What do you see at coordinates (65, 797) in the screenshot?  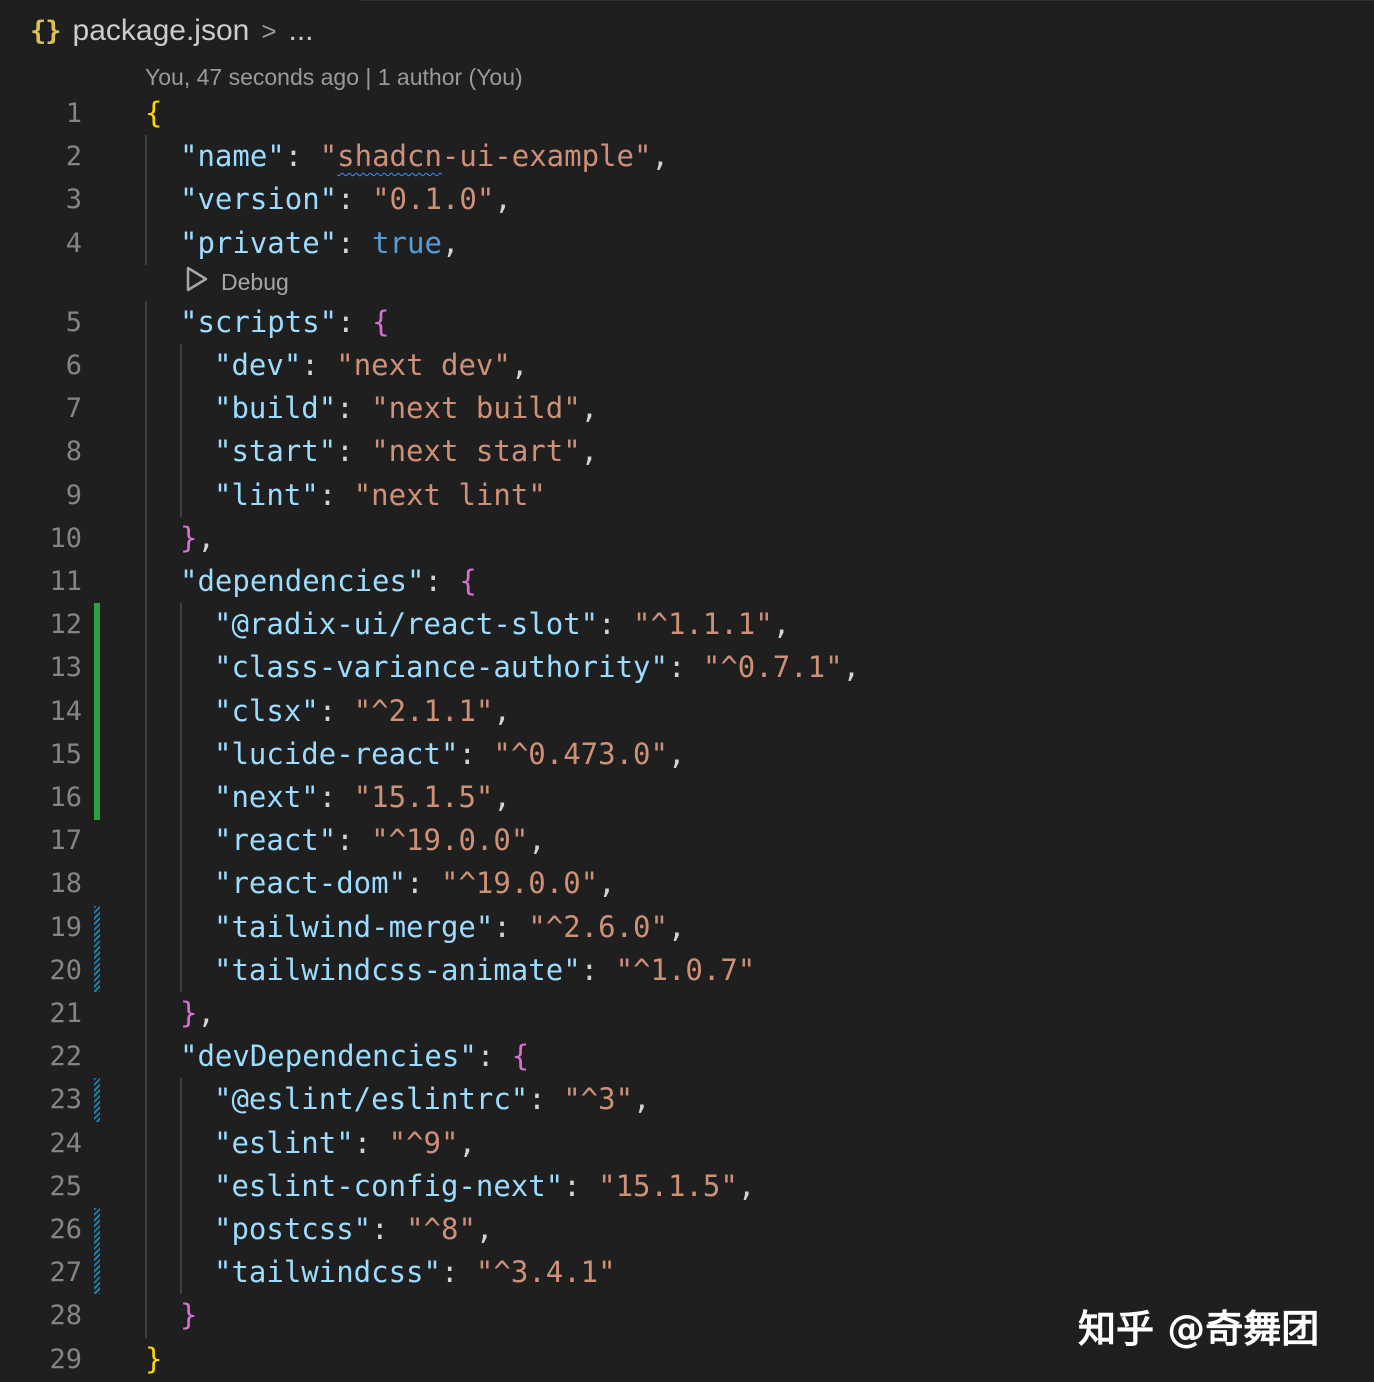 I see `line-number: 16` at bounding box center [65, 797].